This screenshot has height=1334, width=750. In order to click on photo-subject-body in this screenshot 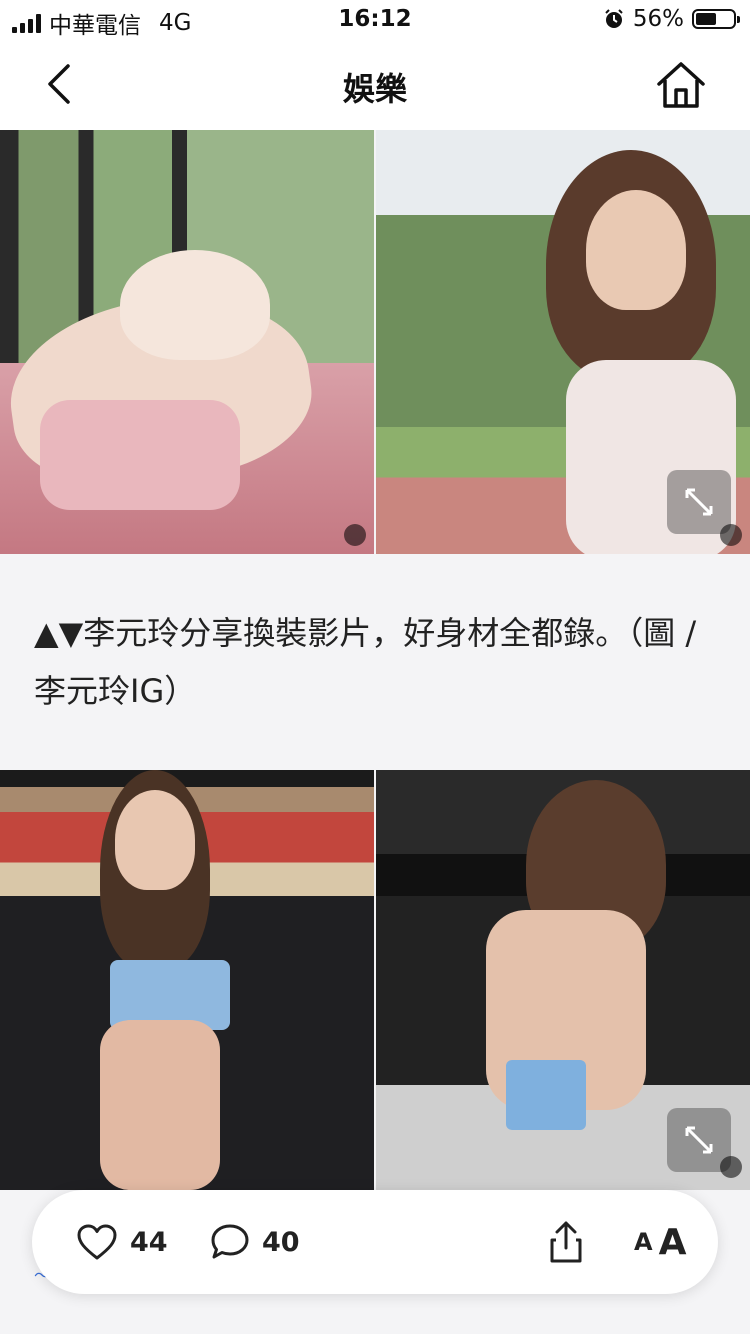, I will do `click(160, 1105)`.